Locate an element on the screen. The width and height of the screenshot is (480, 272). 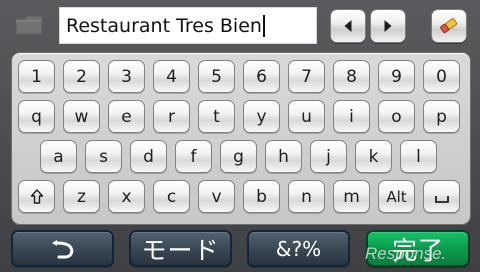
key-label: o is located at coordinates (396, 116).